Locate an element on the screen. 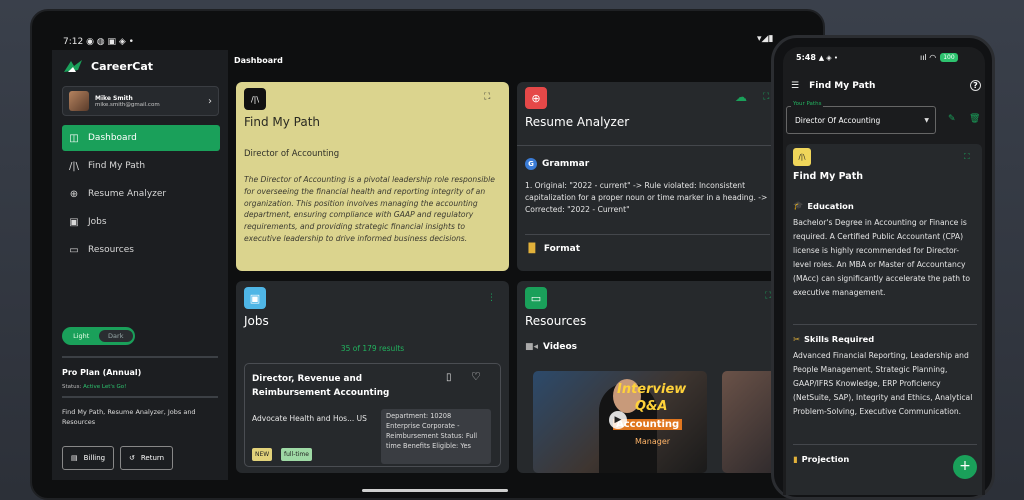  return-icon: ↺ is located at coordinates (132, 458).